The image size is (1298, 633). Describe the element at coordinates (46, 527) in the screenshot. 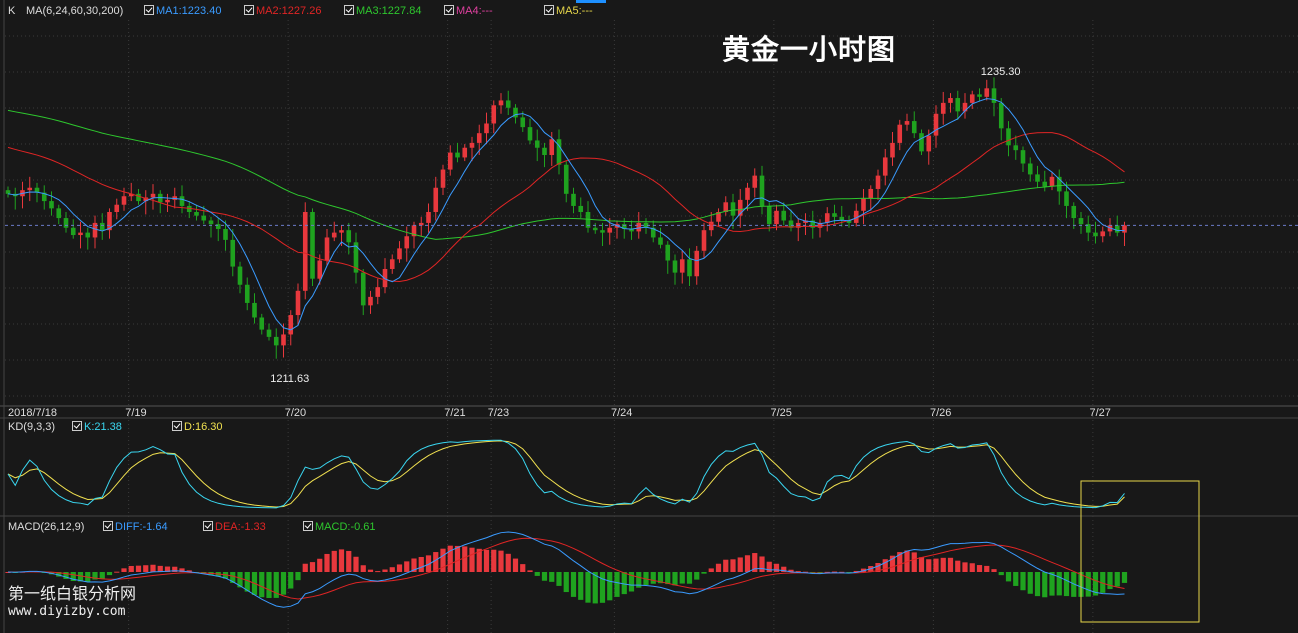

I see `macd-params: MACD(26,12,9)` at that location.